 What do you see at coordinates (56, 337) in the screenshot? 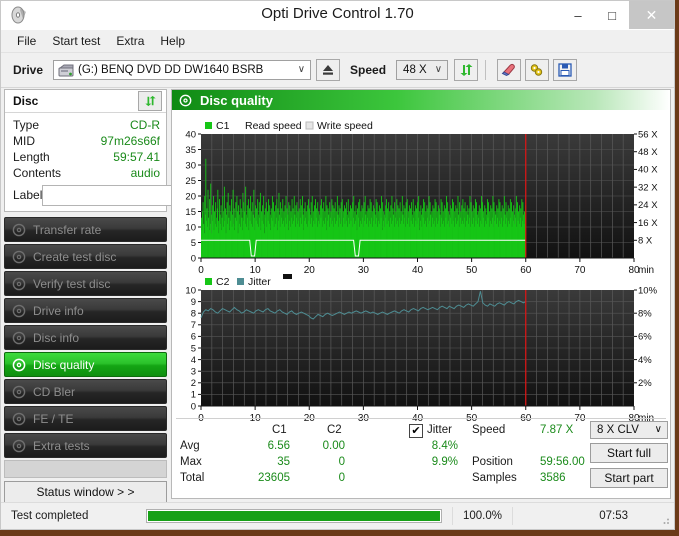
I see `sidebar-item-label: Disc info` at bounding box center [56, 337].